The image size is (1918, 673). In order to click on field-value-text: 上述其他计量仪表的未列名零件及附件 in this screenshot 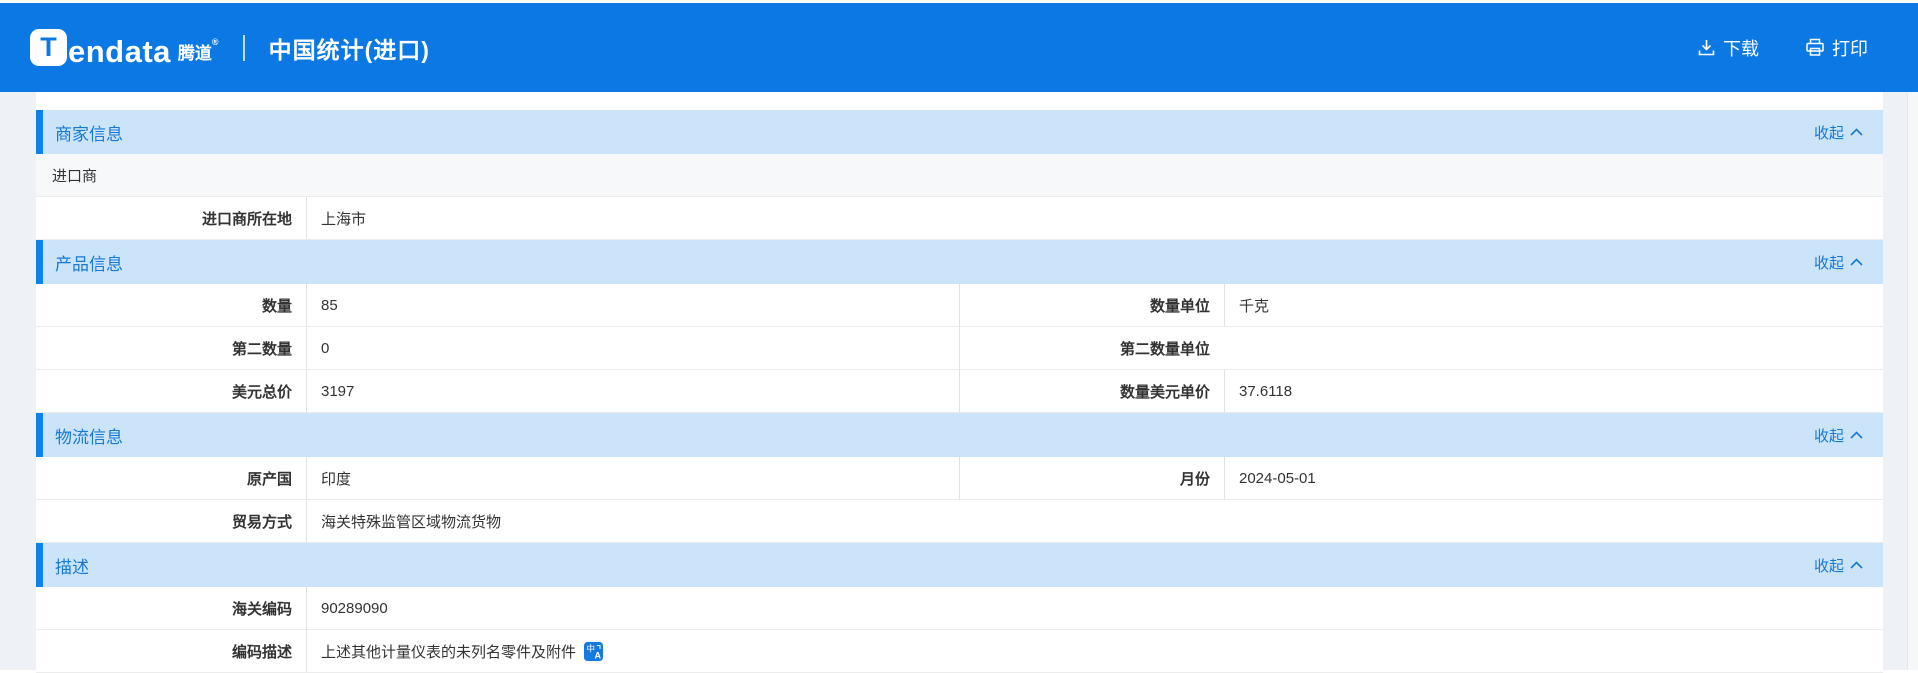, I will do `click(449, 652)`.